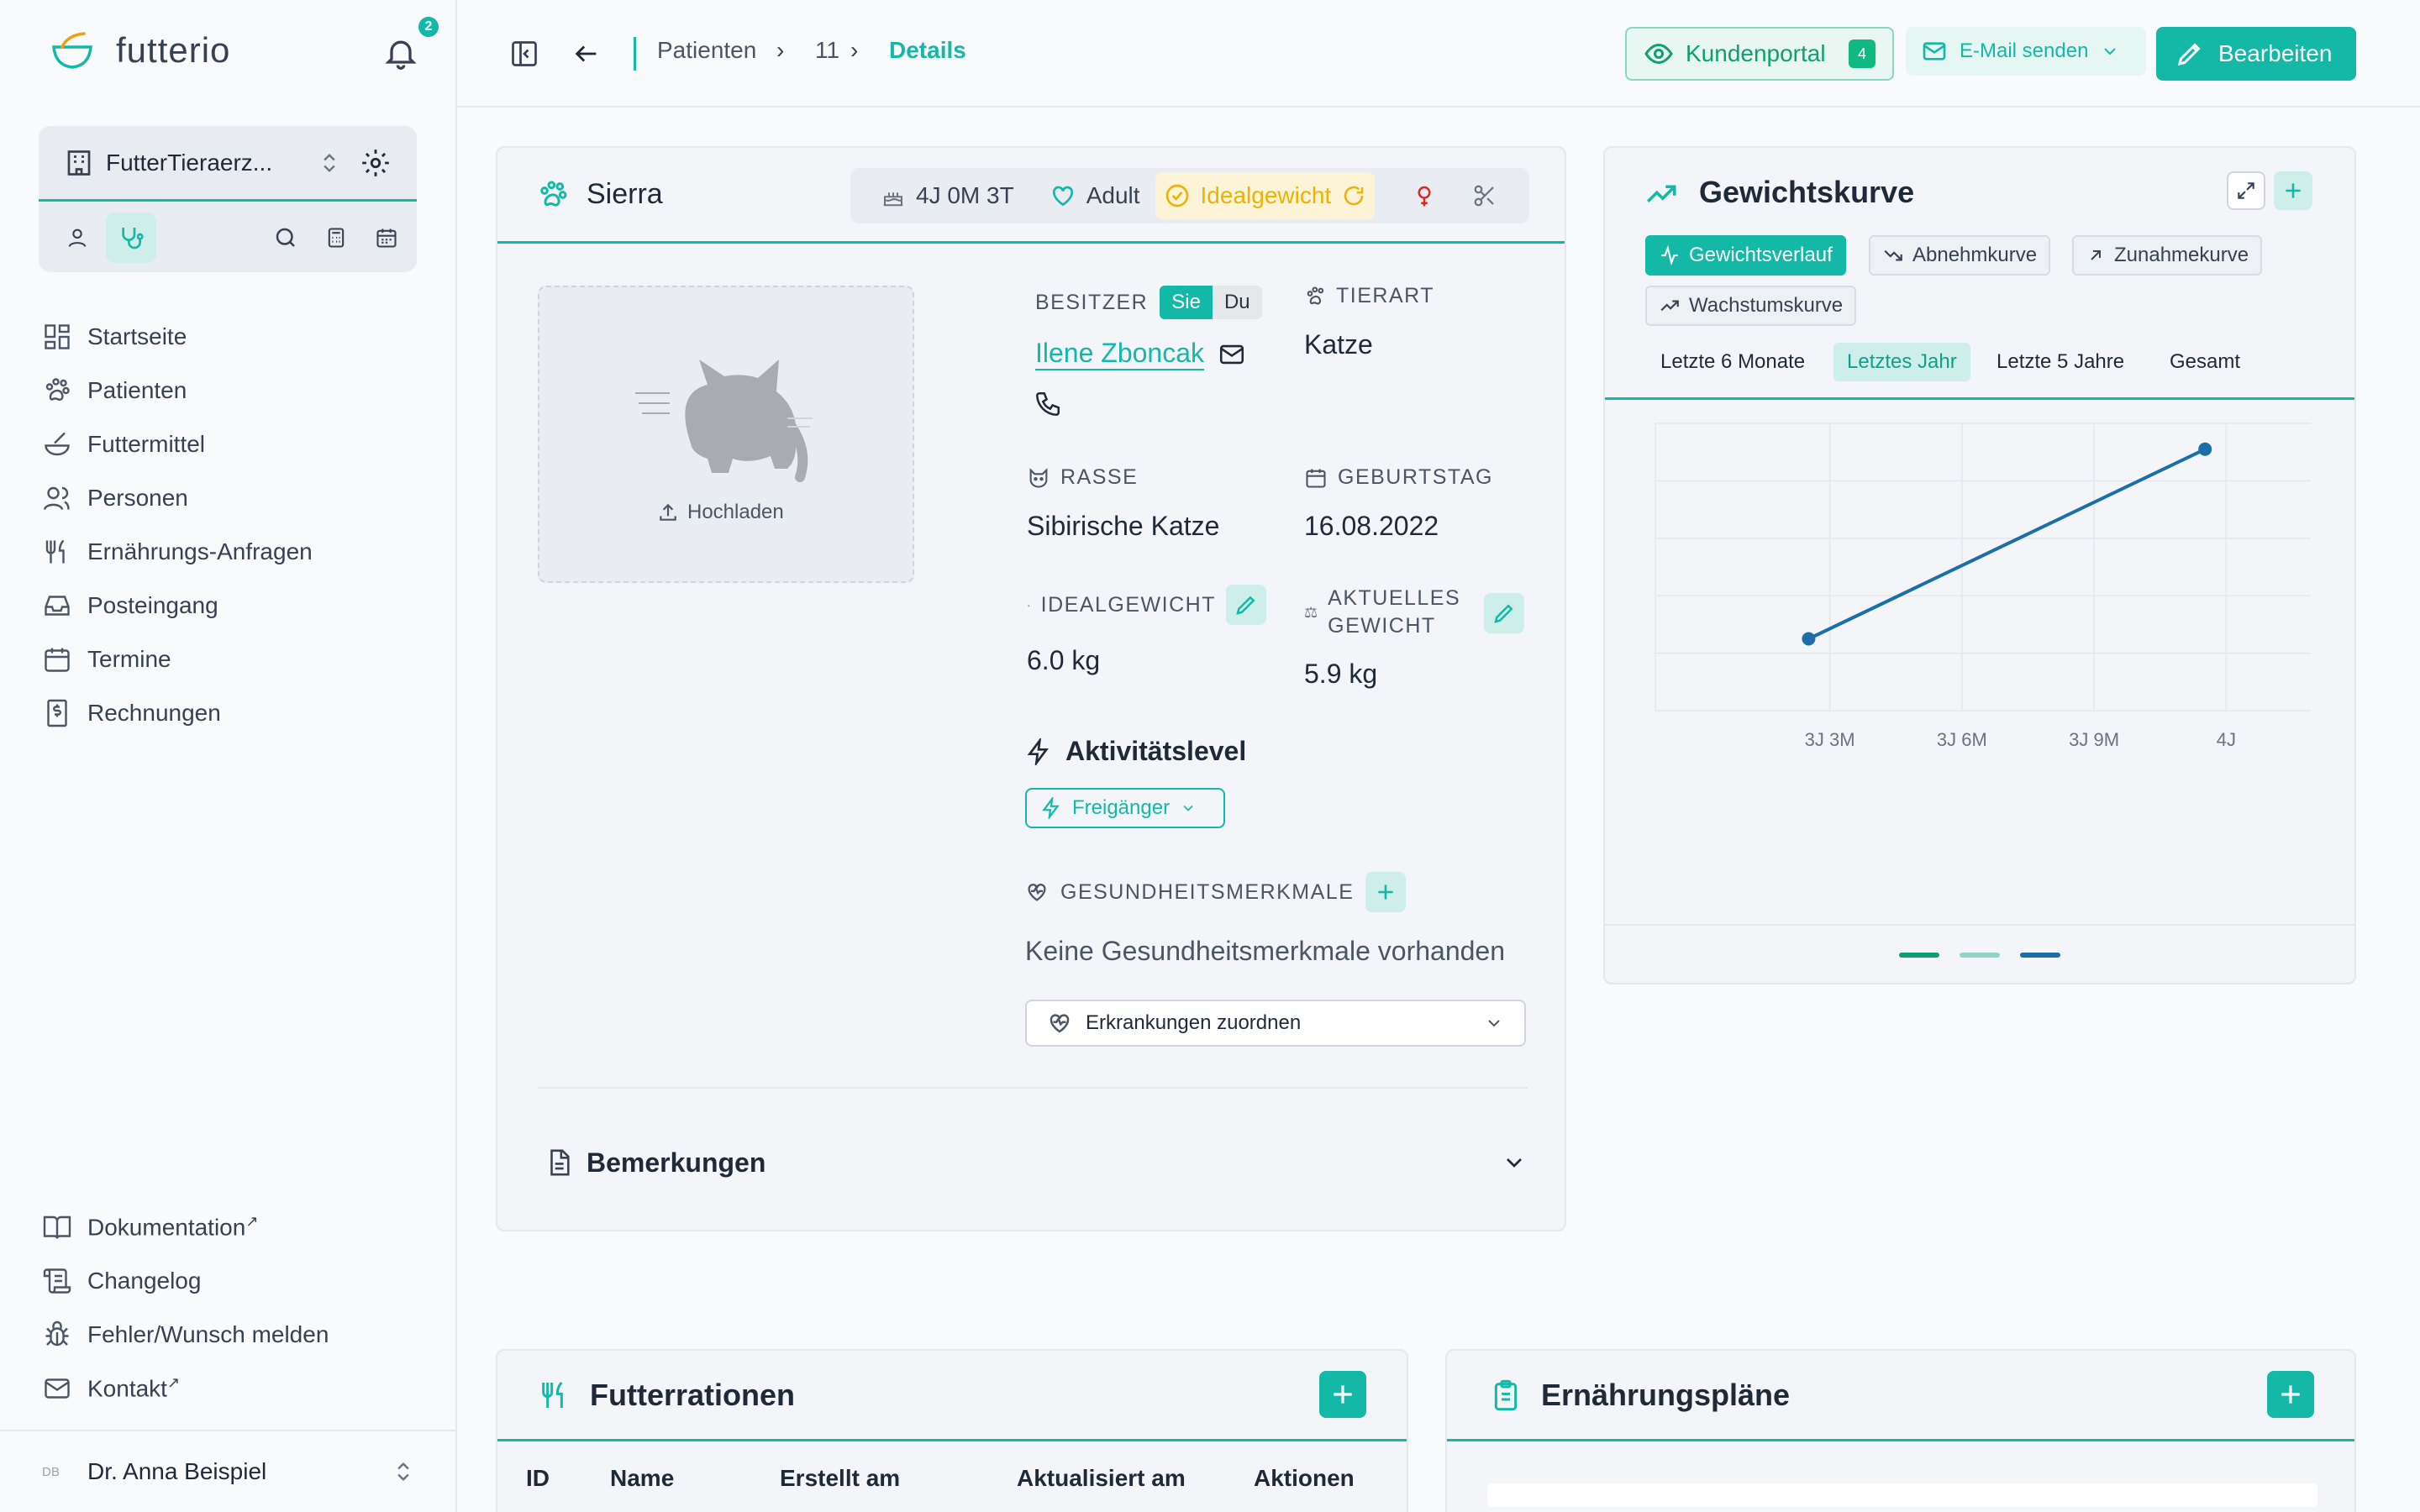 The width and height of the screenshot is (2420, 1512). Describe the element at coordinates (1135, 751) in the screenshot. I see `activity-header: Aktivitätslevel` at that location.